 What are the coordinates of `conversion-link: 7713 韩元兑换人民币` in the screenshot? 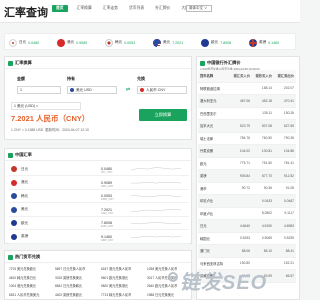 It's located at (124, 296).